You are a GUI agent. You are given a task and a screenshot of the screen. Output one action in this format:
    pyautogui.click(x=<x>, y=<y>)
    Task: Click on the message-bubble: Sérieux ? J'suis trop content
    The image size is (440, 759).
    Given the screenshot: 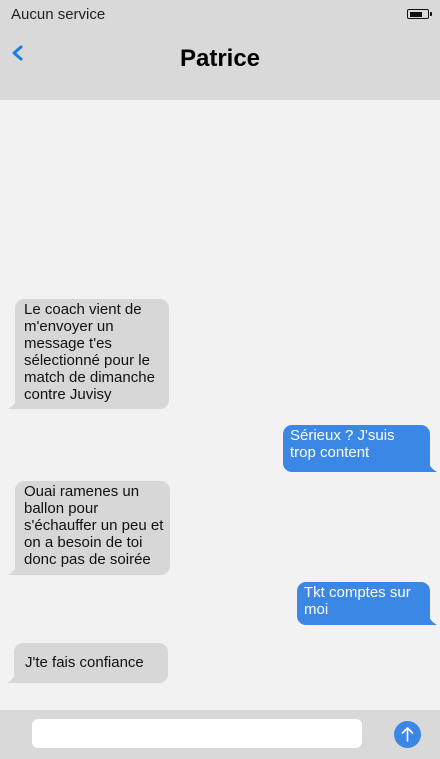 What is the action you would take?
    pyautogui.click(x=360, y=448)
    